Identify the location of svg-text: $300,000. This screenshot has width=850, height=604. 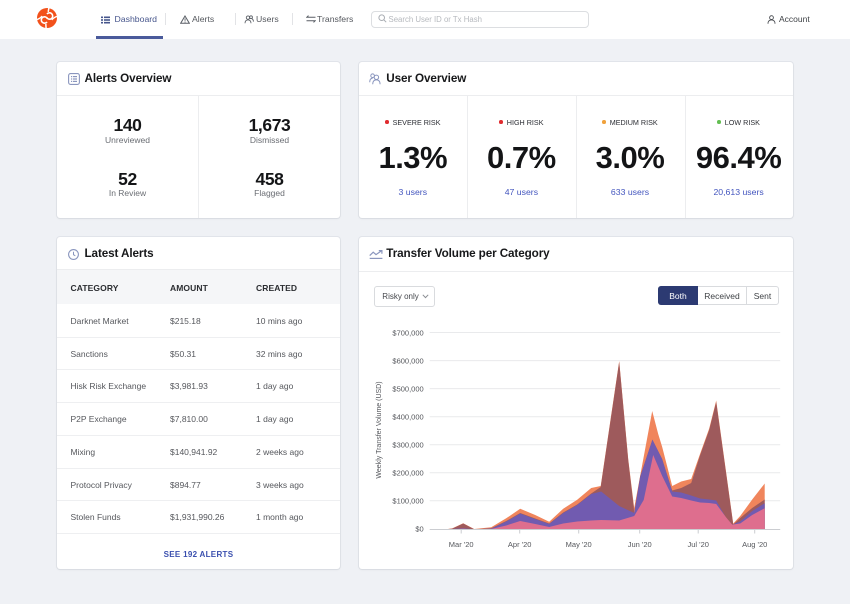
(407, 445).